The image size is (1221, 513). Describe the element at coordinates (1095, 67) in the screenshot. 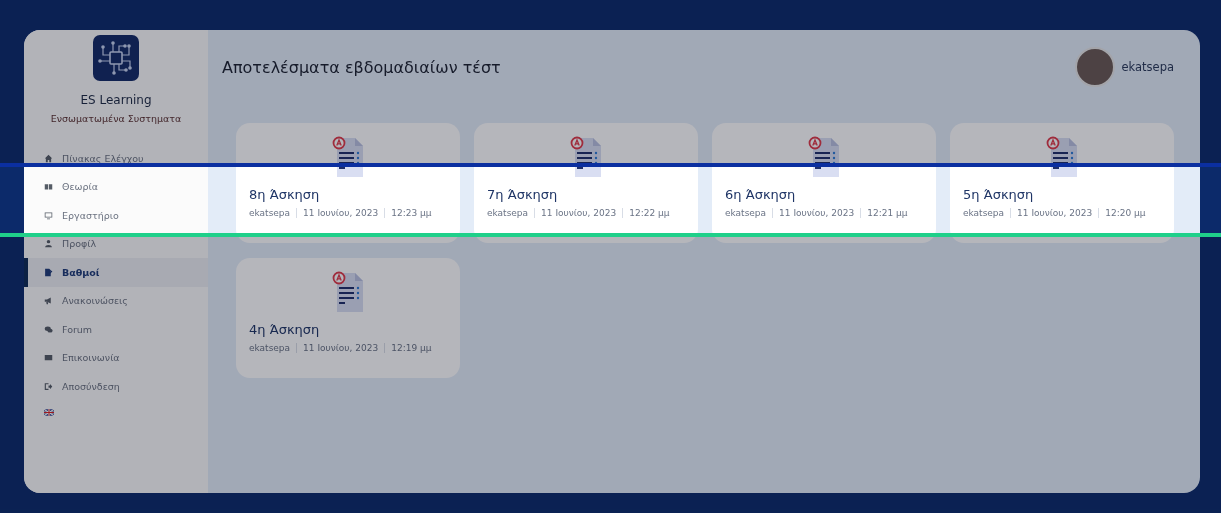

I see `user-avatar` at that location.